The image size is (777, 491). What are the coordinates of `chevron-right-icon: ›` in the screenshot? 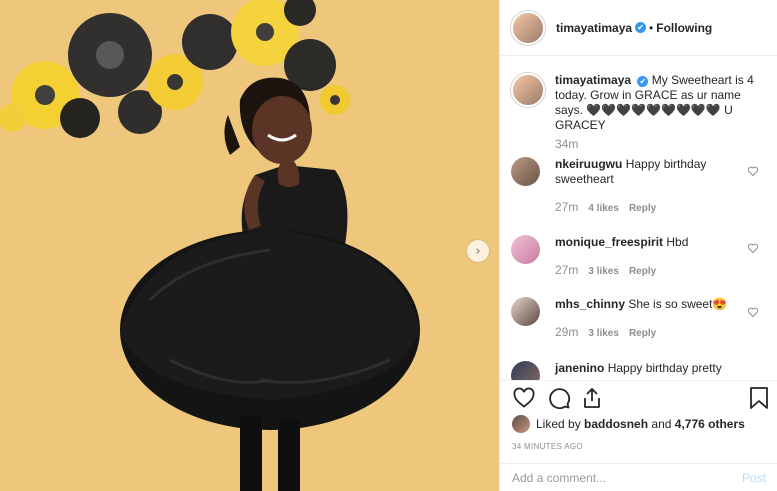 It's located at (478, 251).